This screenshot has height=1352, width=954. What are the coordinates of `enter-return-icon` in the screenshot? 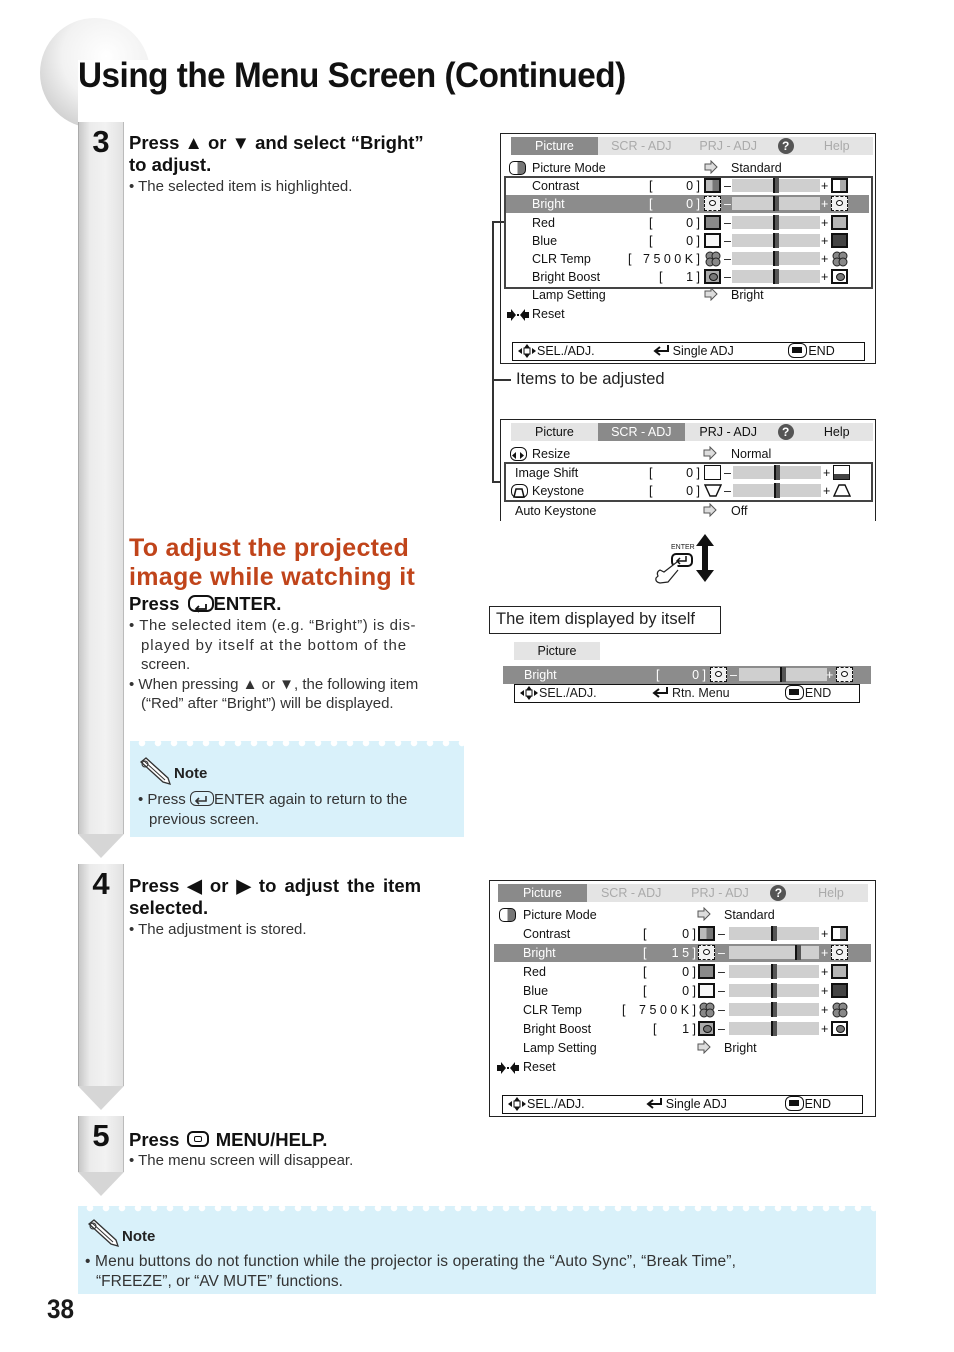 It's located at (660, 694).